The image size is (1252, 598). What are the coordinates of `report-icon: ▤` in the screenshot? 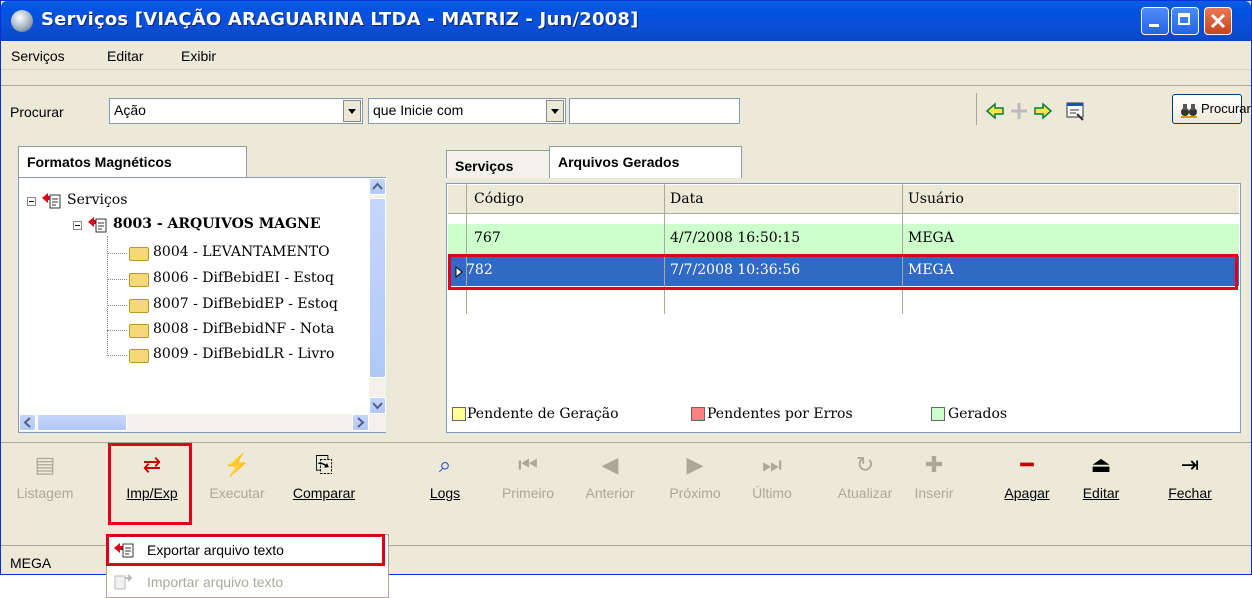 It's located at (45, 464).